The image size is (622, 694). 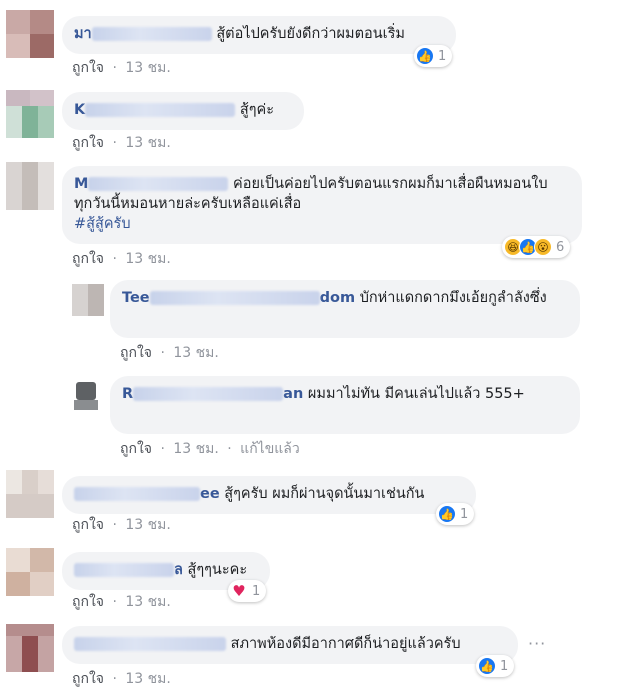 What do you see at coordinates (151, 184) in the screenshot?
I see `comment-author: M` at bounding box center [151, 184].